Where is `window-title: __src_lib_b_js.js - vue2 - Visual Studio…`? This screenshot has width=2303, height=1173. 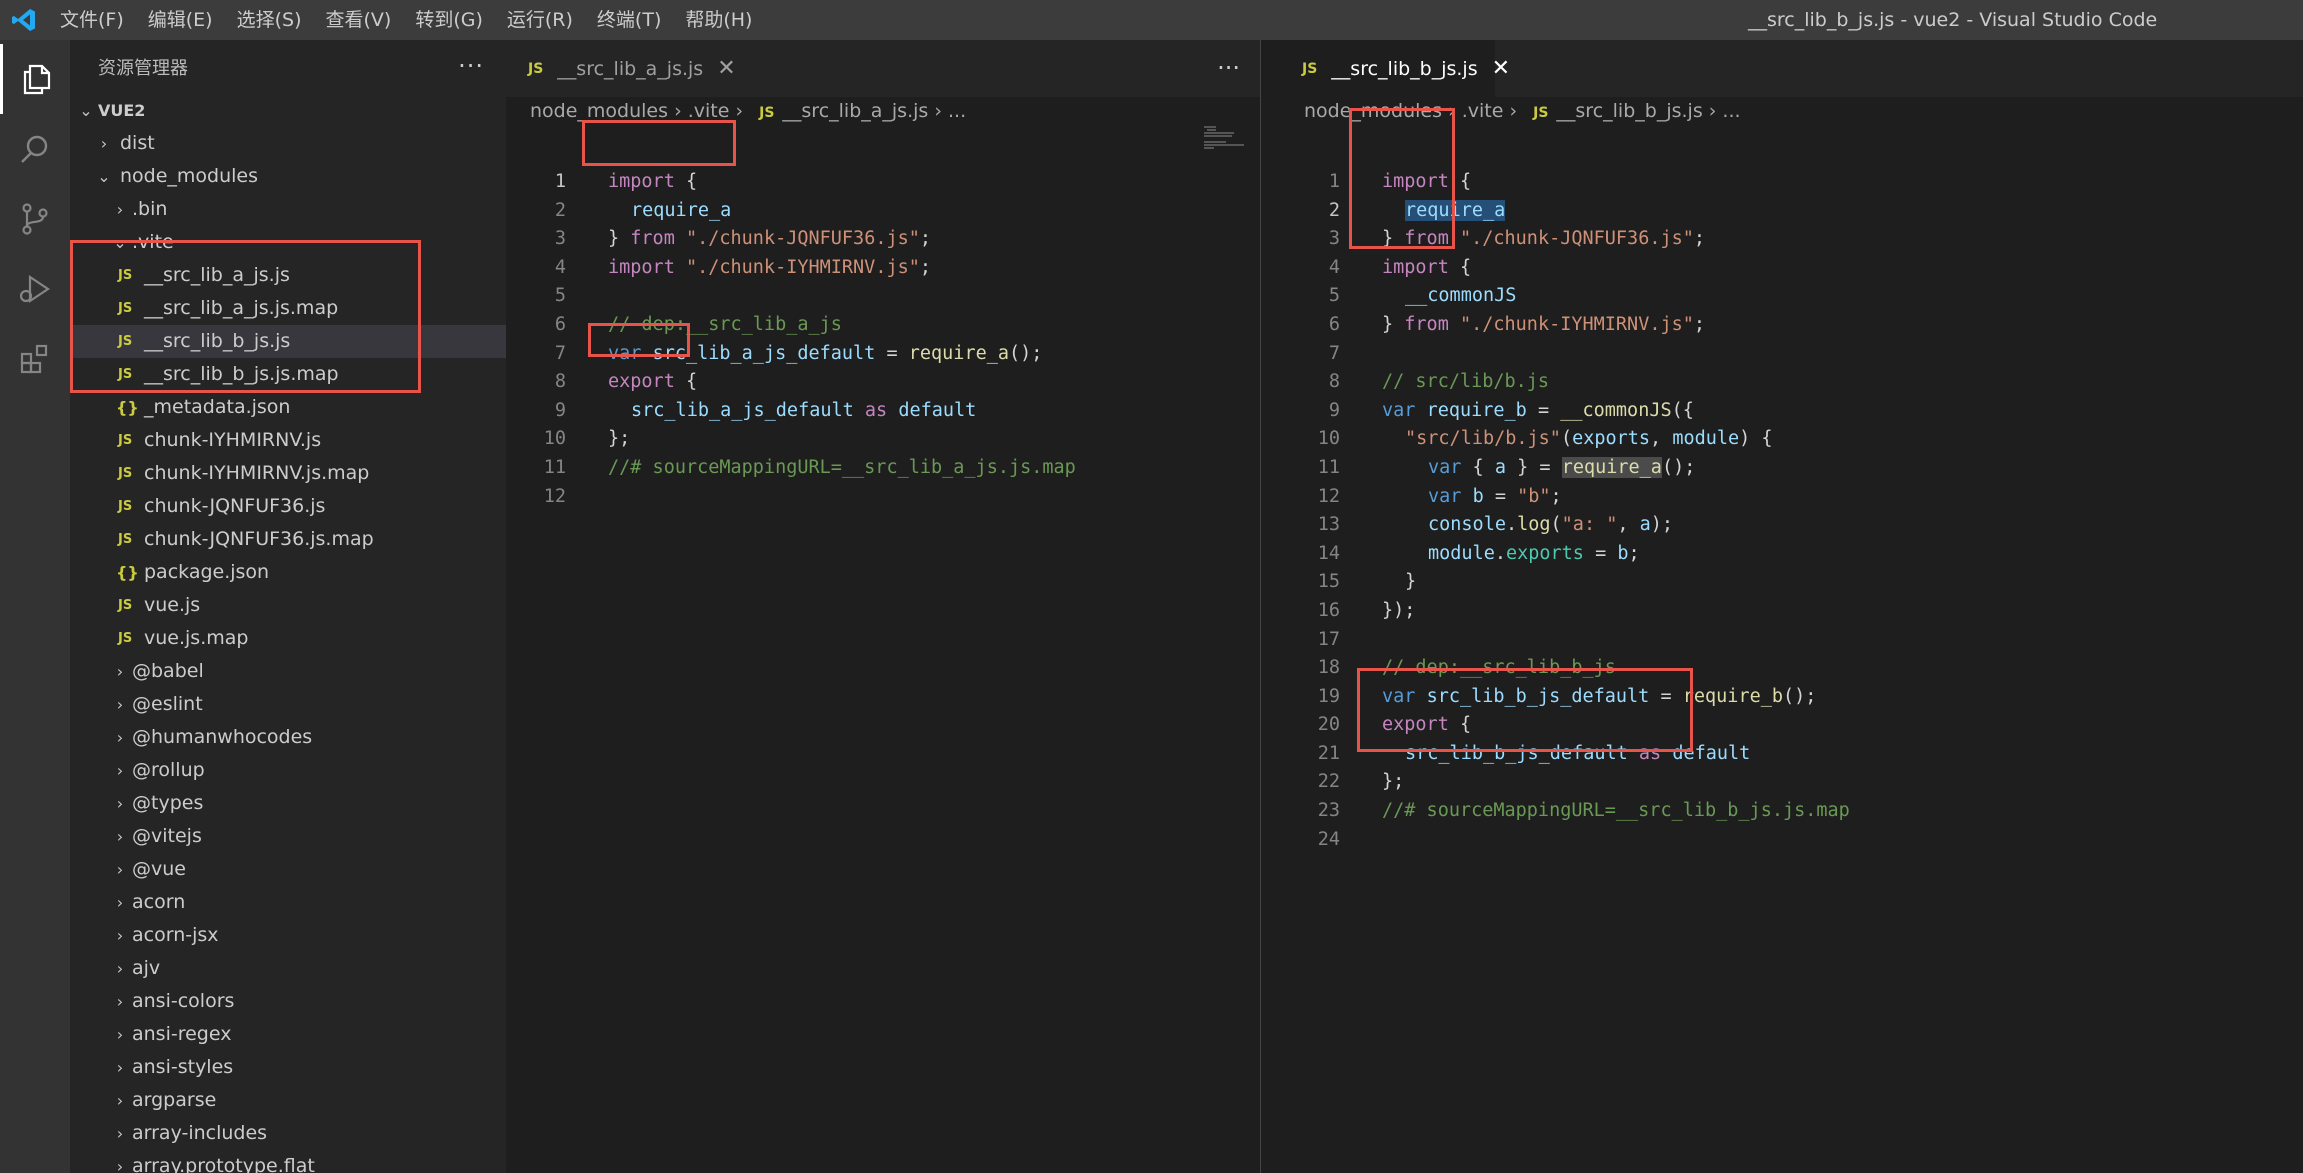 window-title: __src_lib_b_js.js - vue2 - Visual Studio… is located at coordinates (1953, 20).